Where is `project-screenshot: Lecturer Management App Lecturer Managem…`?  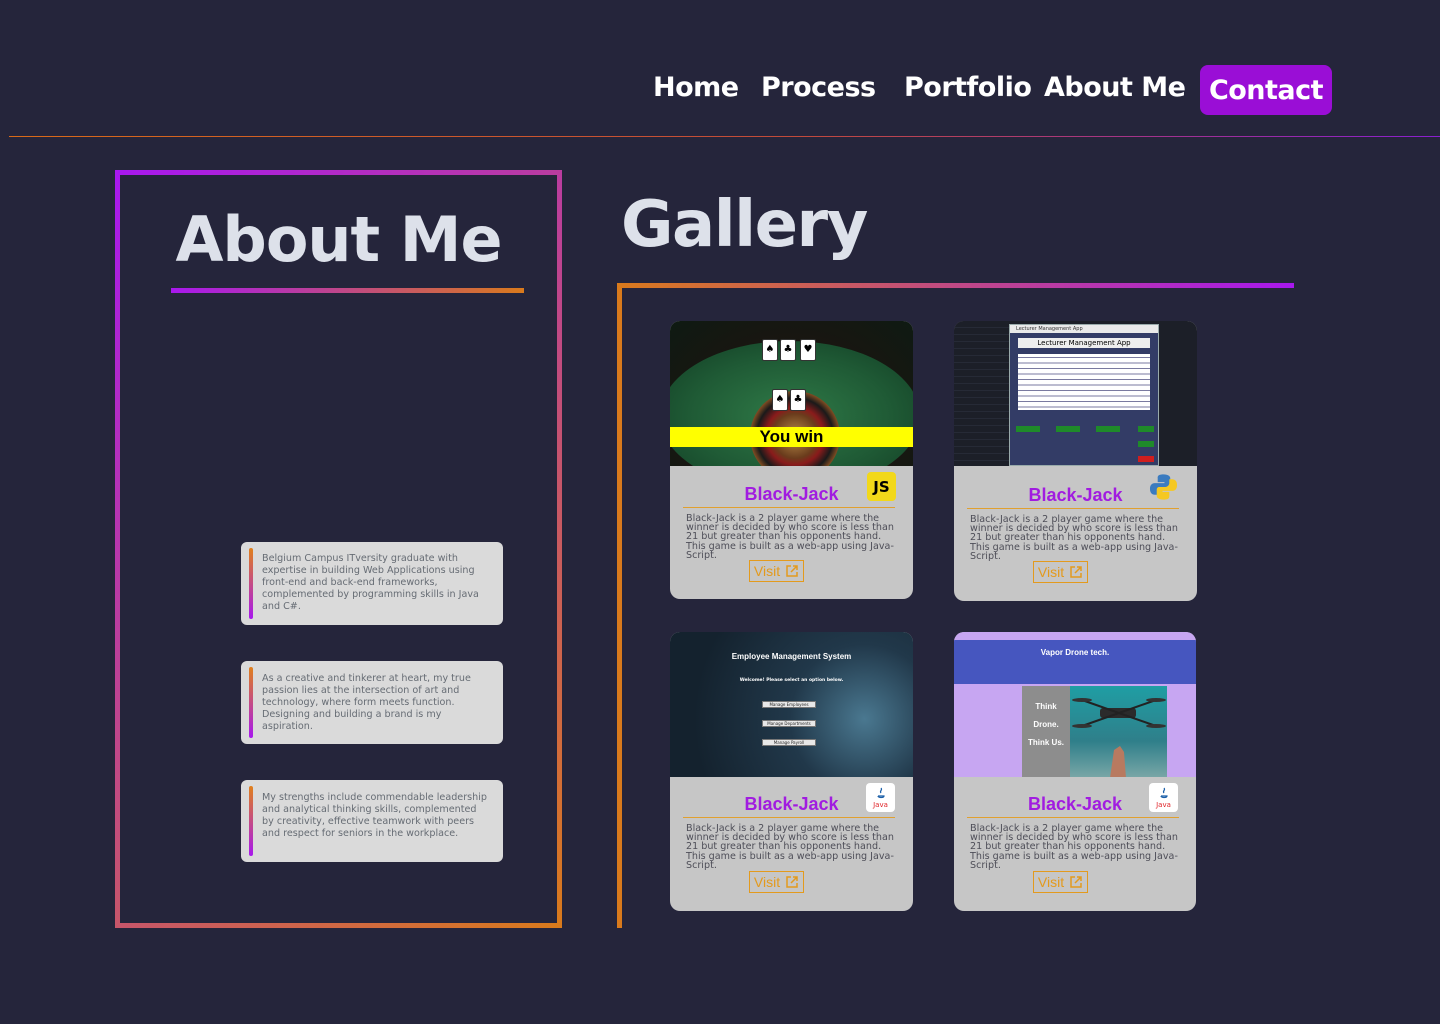 project-screenshot: Lecturer Management App Lecturer Managem… is located at coordinates (1075, 393).